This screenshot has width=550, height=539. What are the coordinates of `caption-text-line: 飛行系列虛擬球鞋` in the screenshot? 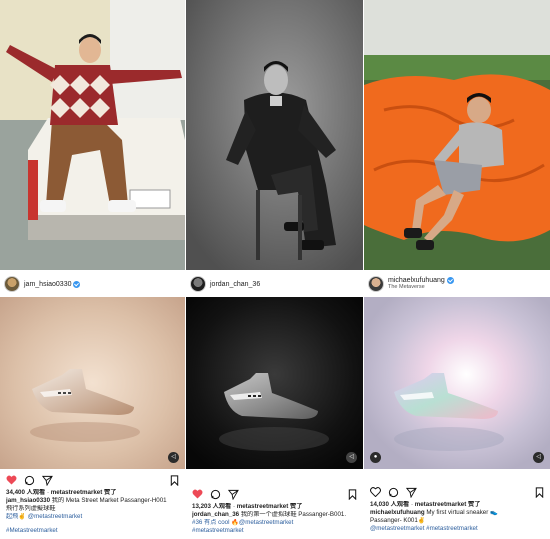 It's located at (31, 508).